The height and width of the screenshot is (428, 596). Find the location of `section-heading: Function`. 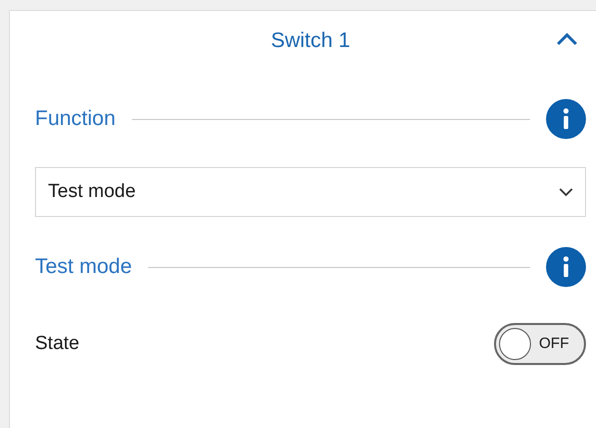

section-heading: Function is located at coordinates (75, 119).